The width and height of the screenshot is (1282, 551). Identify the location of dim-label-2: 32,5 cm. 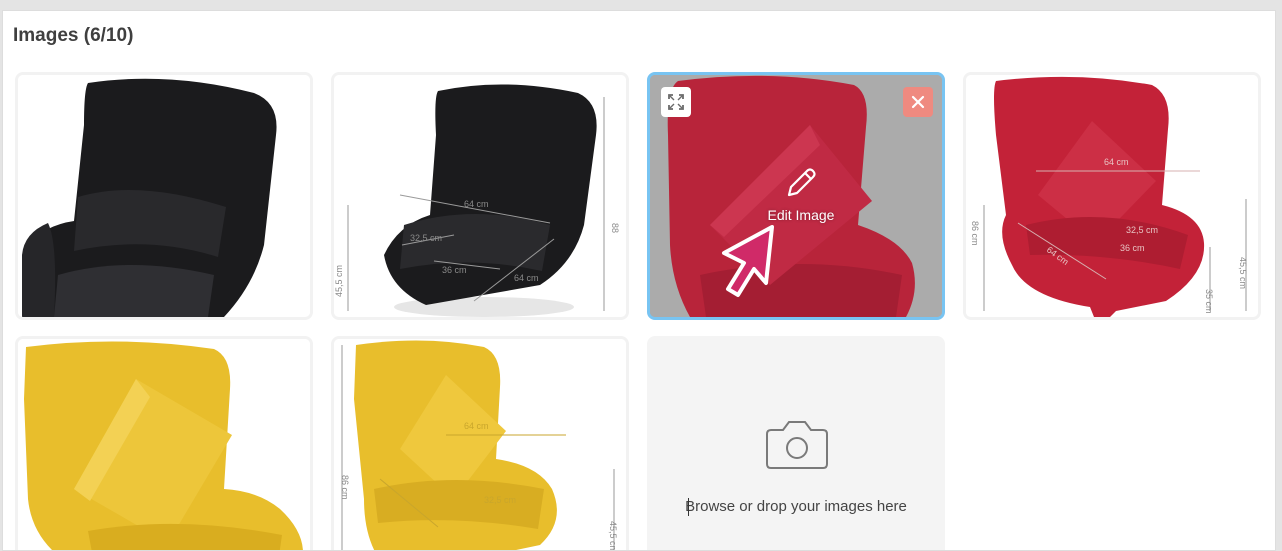
(426, 238).